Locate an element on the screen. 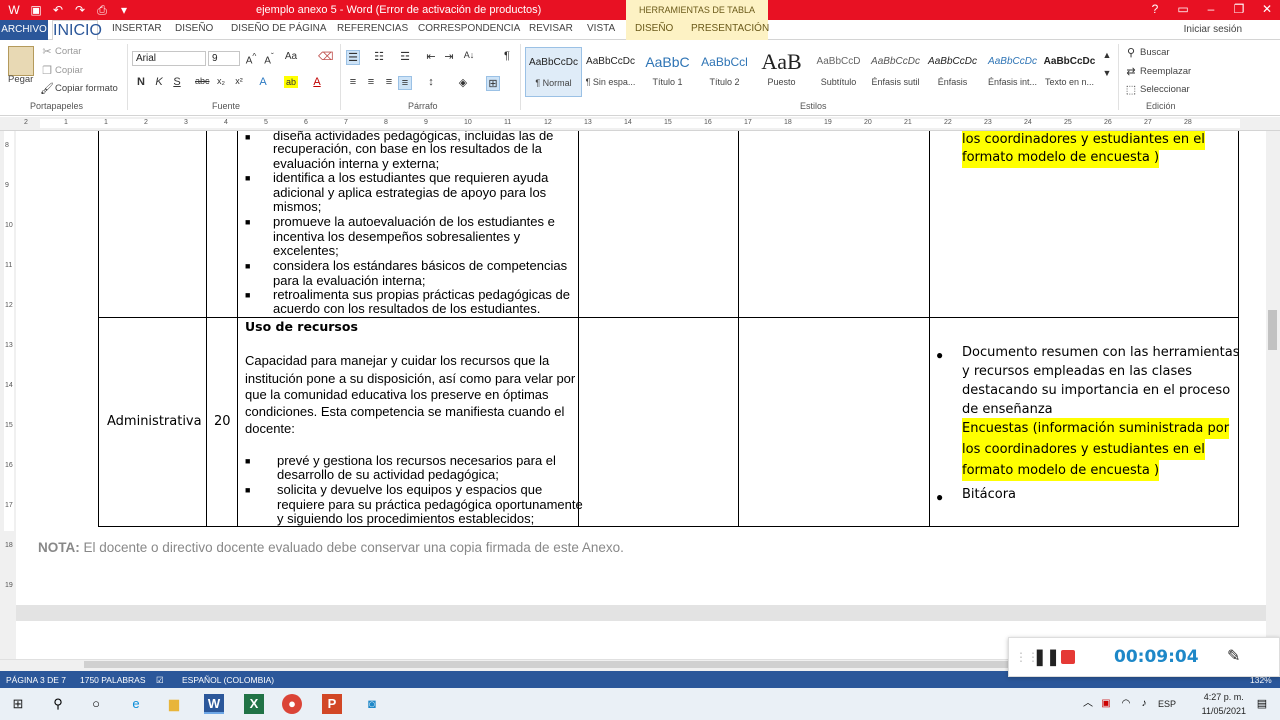  line-spacing-icon: ↕ is located at coordinates (431, 82).